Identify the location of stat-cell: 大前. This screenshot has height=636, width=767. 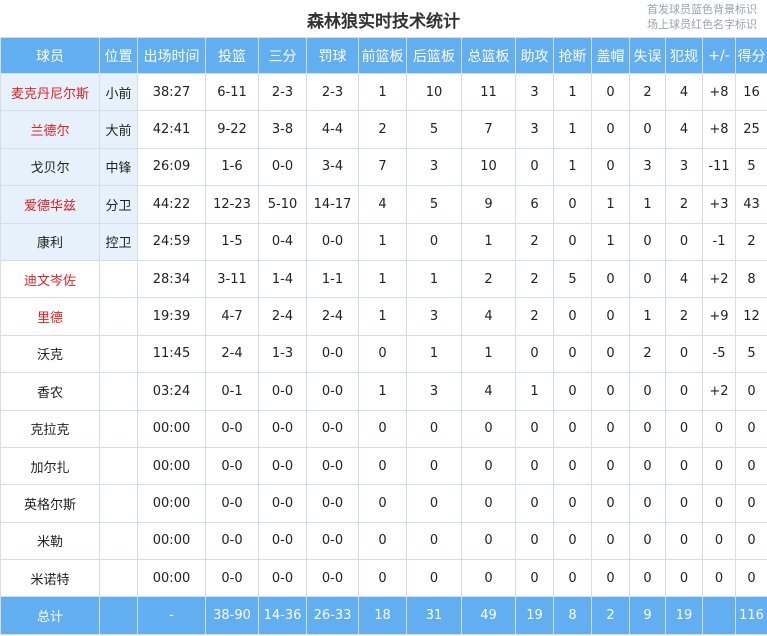
(118, 129).